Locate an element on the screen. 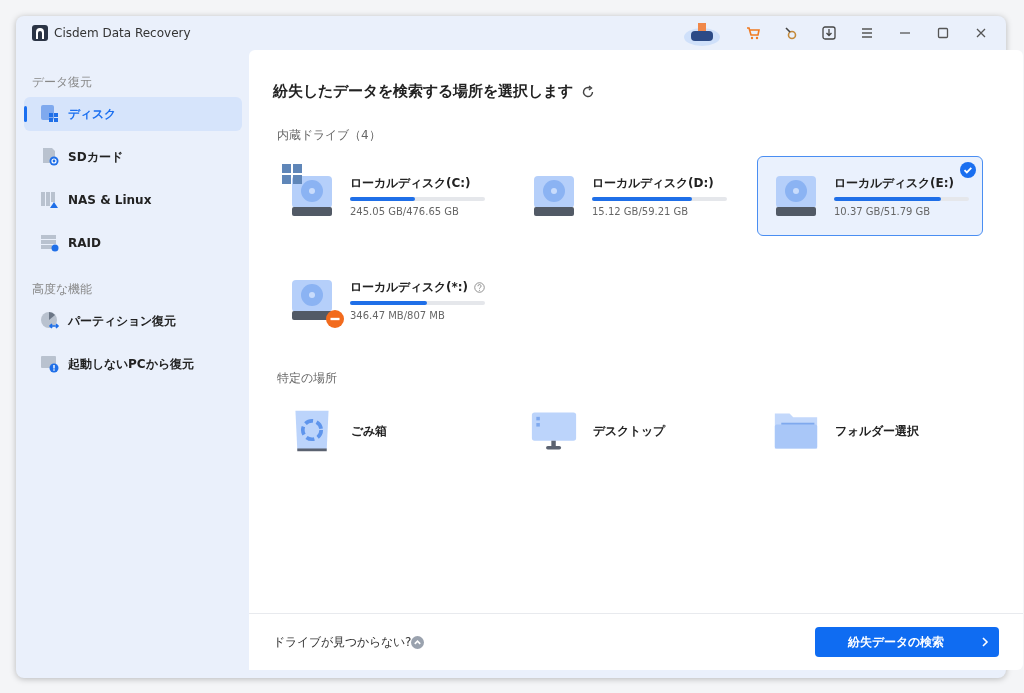  drive-name: ローカルディスク(D:) is located at coordinates (653, 183).